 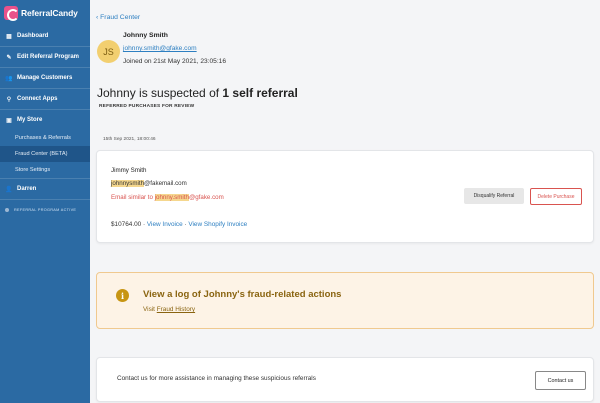 I want to click on purchase-amount: $10764.00, so click(x=126, y=224).